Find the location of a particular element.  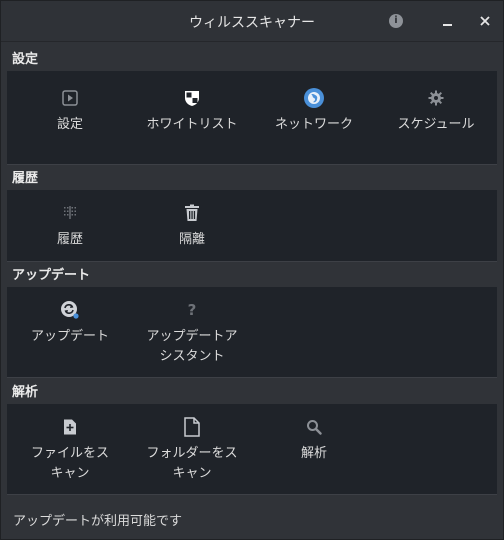

close-icon is located at coordinates (485, 21).